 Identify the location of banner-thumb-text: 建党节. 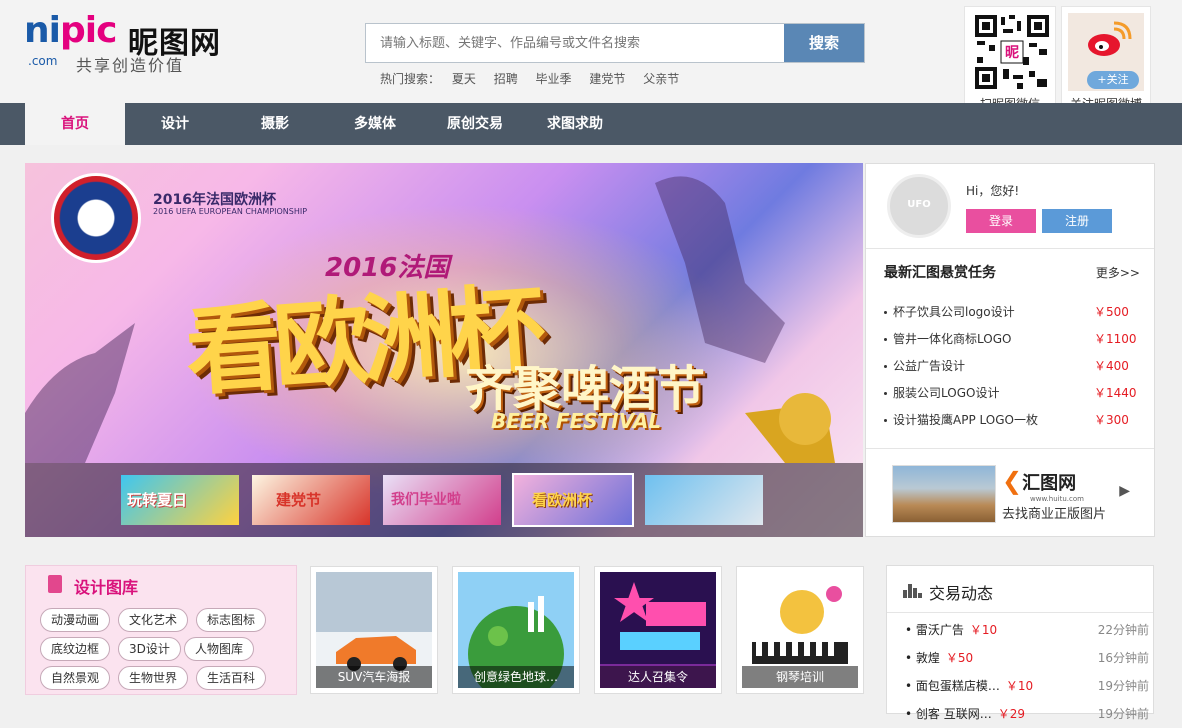
(299, 500).